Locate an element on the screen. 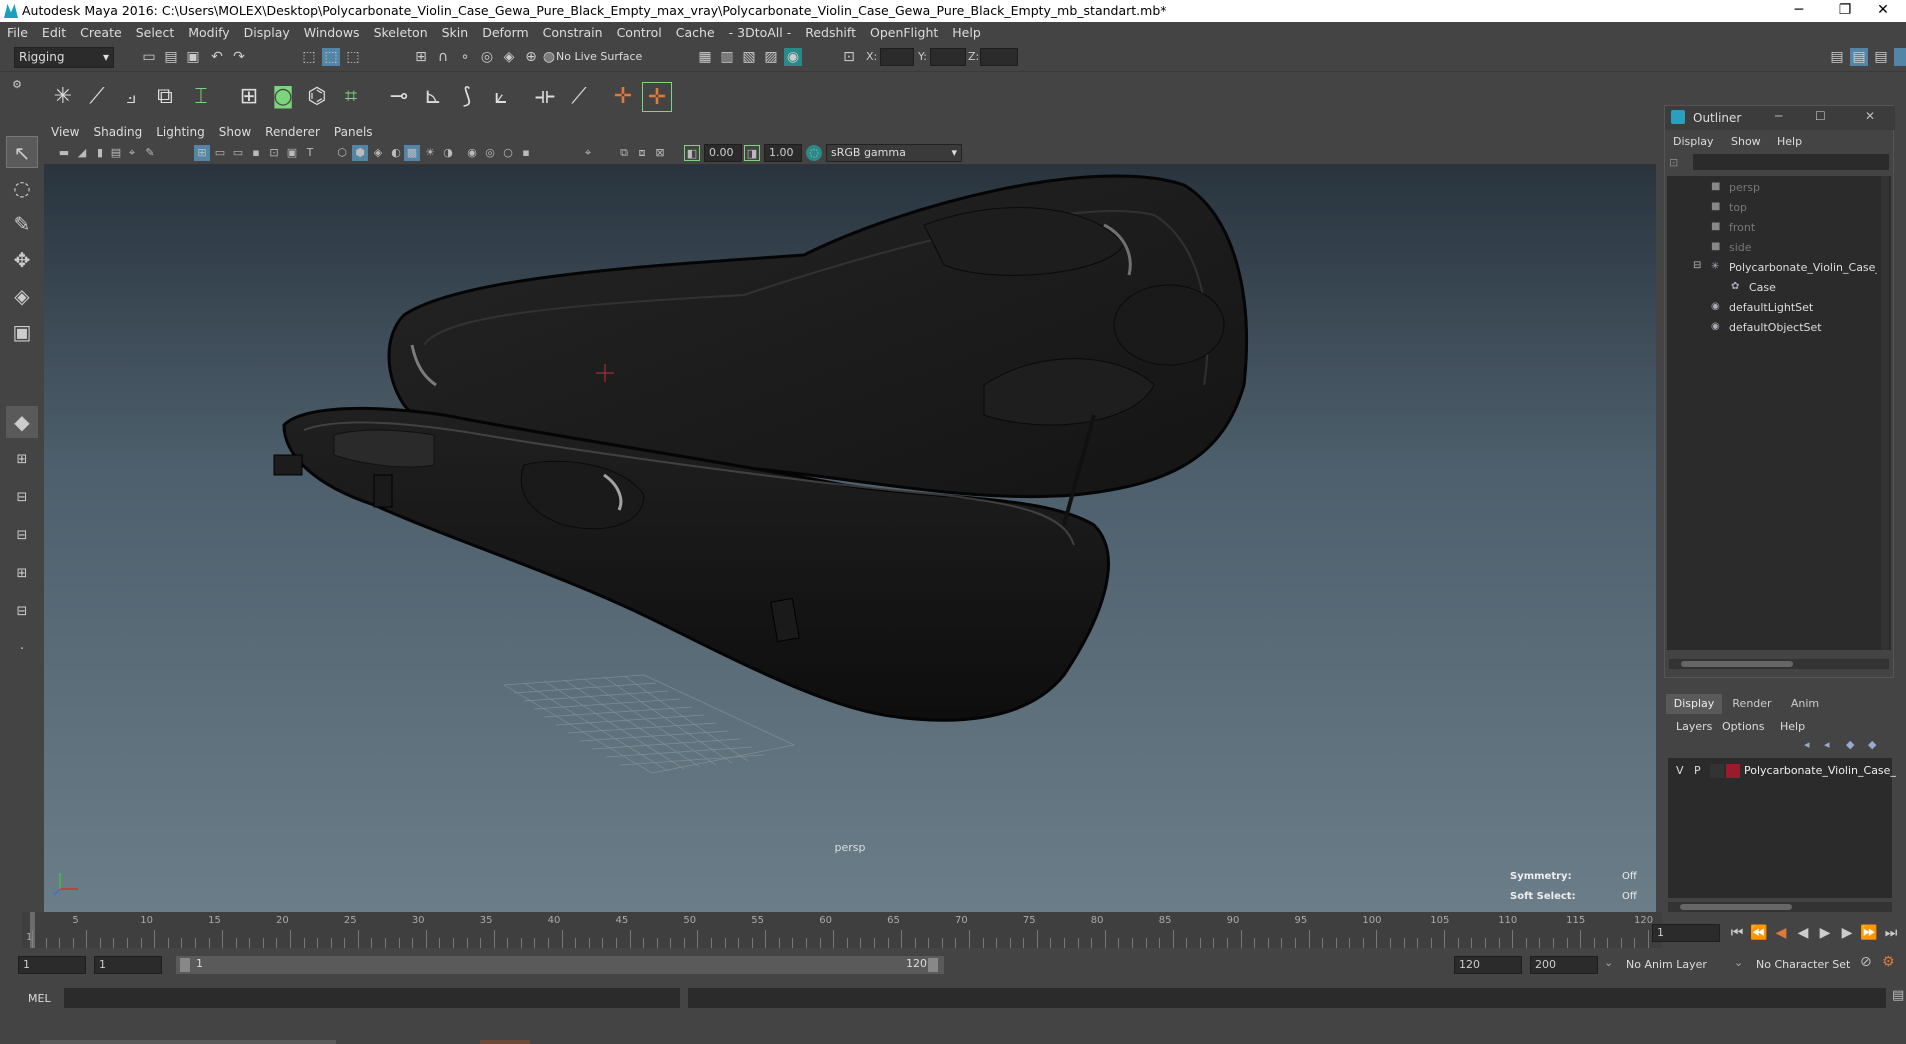 This screenshot has width=1906, height=1044. menu-help: Help is located at coordinates (966, 33).